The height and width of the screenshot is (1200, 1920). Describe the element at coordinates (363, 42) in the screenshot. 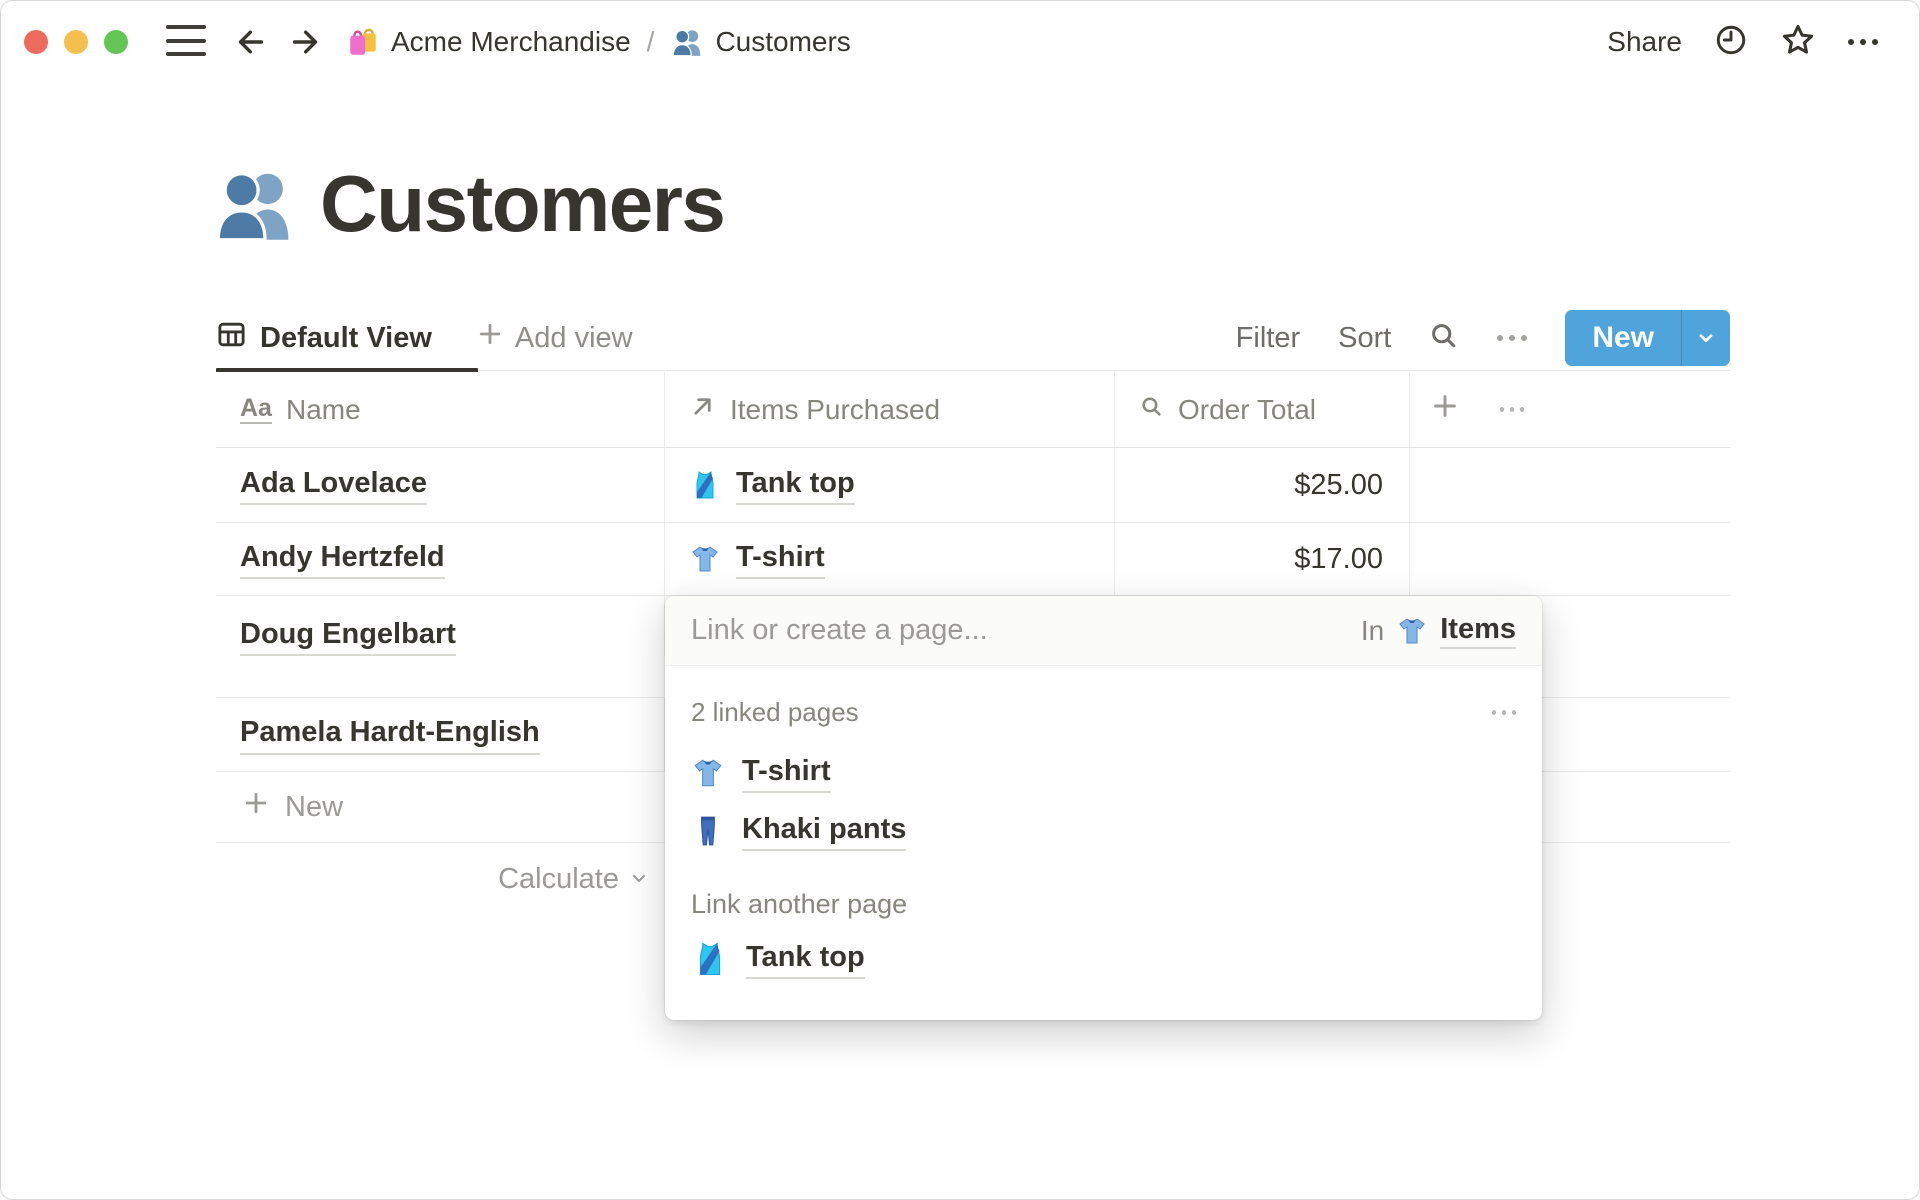

I see `shopping-bags-emoji` at that location.